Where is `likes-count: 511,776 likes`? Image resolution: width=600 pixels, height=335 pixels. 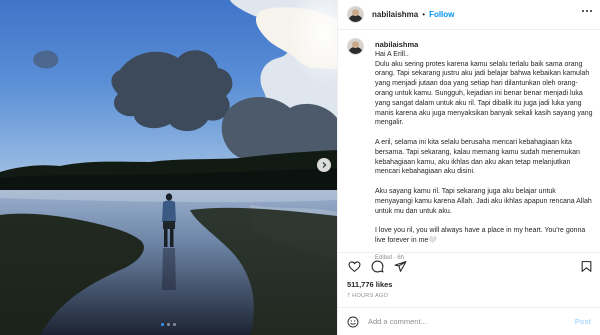 likes-count: 511,776 likes is located at coordinates (369, 284).